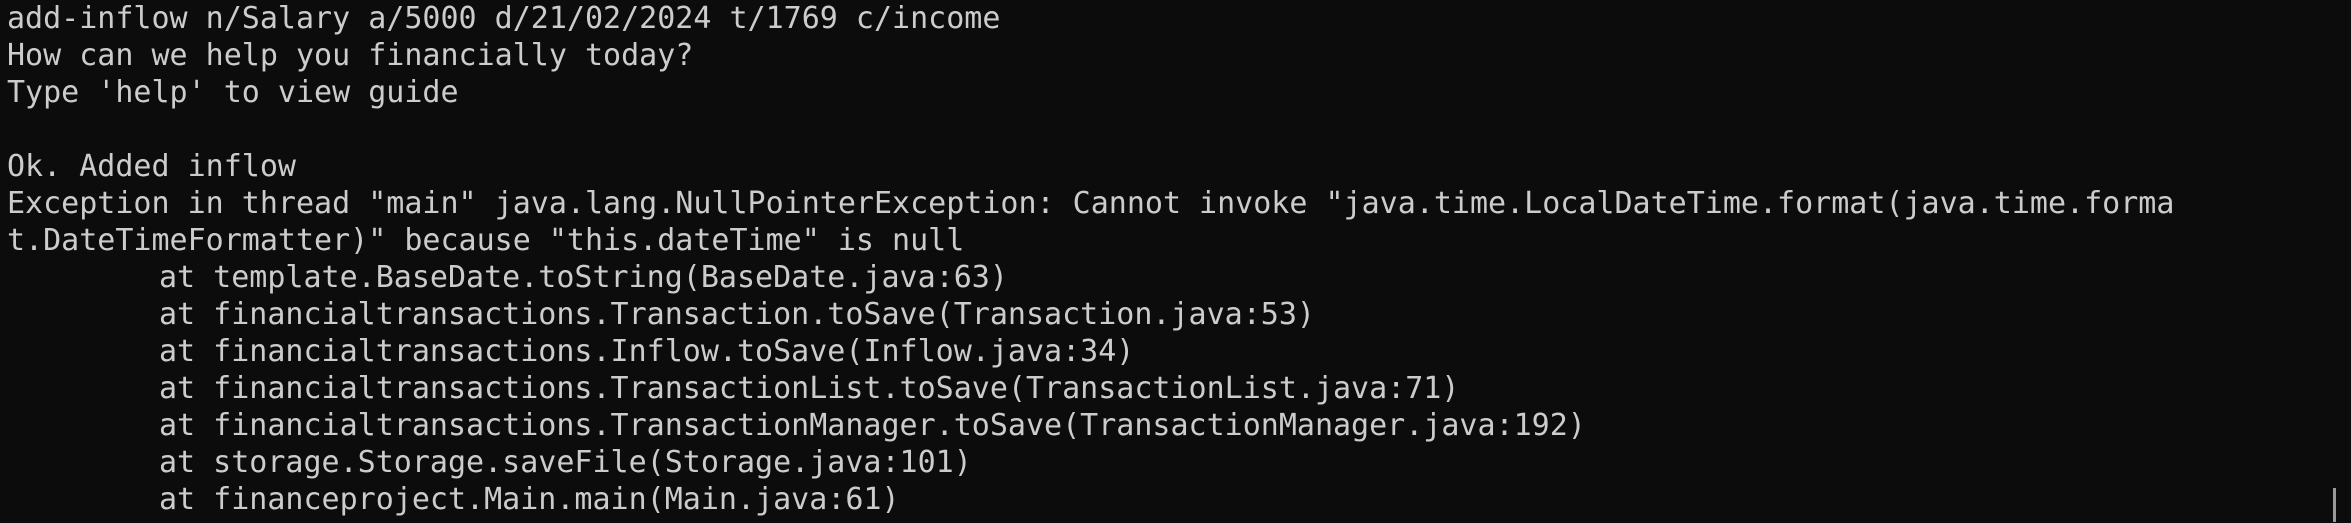 The image size is (2351, 523). I want to click on help-hint-line: Type 'help' to view guide, so click(233, 92).